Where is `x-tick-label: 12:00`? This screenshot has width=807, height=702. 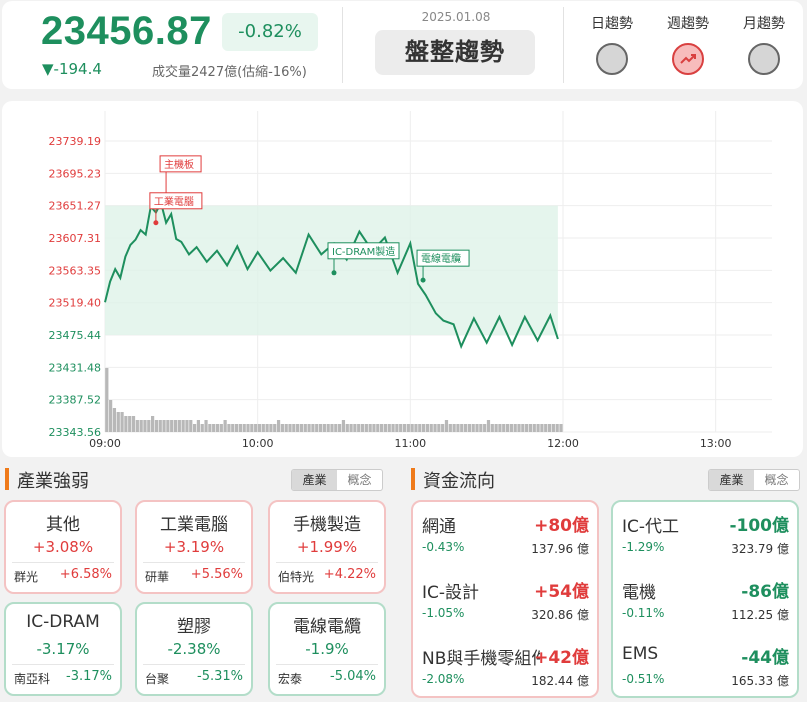
x-tick-label: 12:00 is located at coordinates (563, 443).